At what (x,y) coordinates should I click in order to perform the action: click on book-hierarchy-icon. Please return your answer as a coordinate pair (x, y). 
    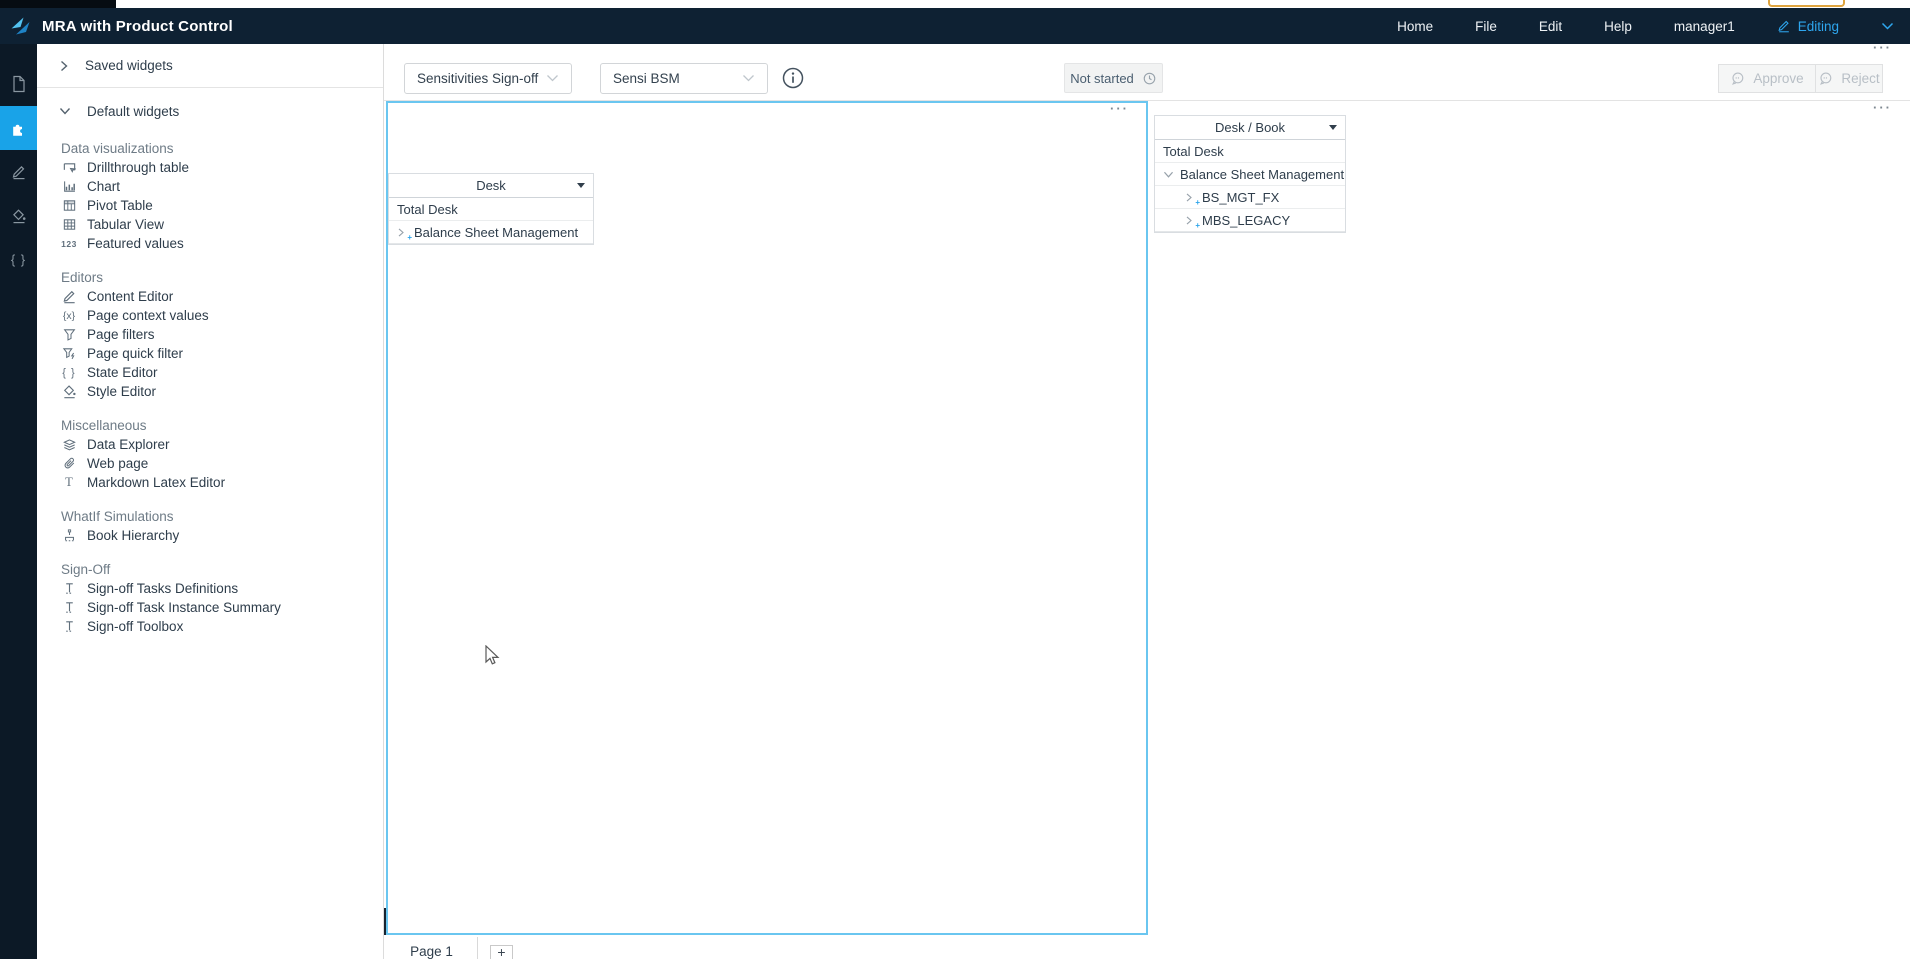
    Looking at the image, I should click on (69, 536).